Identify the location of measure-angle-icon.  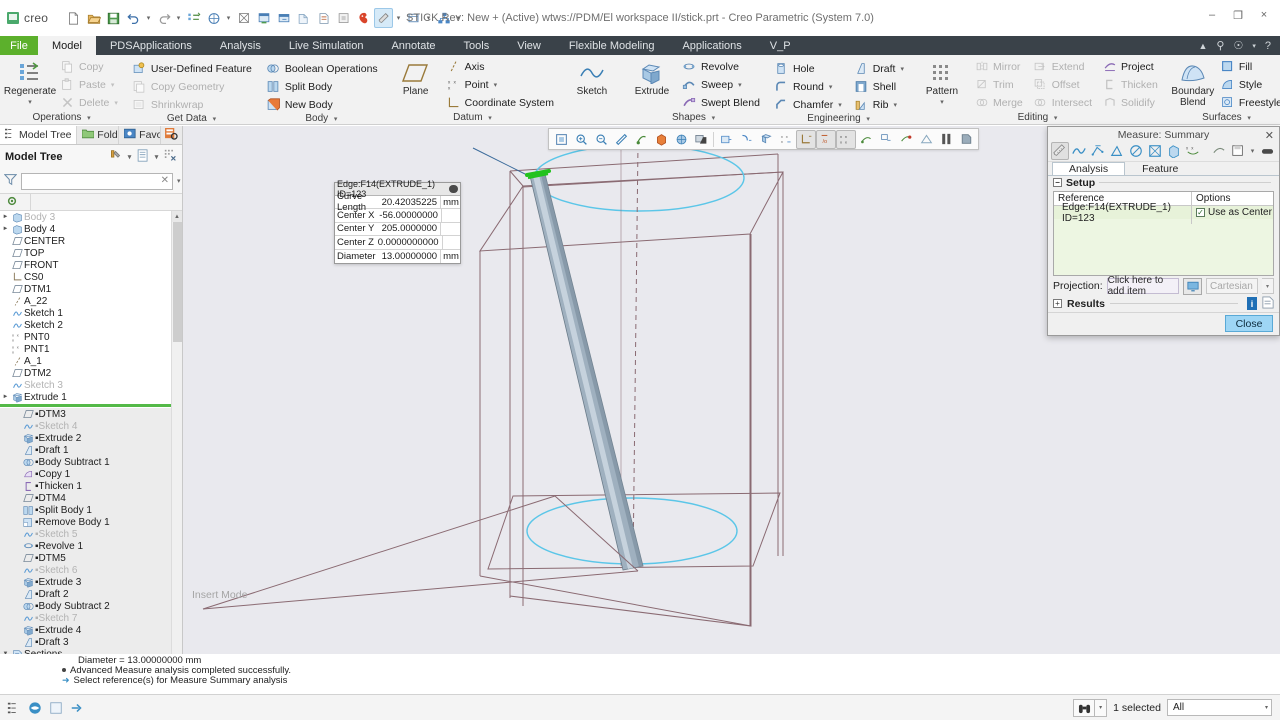
(1117, 151).